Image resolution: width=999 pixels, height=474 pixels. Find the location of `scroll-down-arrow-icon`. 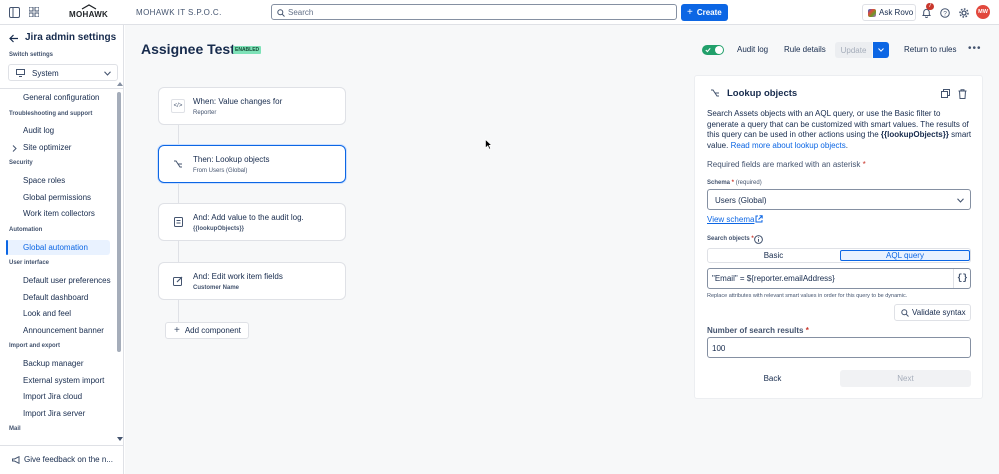

scroll-down-arrow-icon is located at coordinates (120, 439).